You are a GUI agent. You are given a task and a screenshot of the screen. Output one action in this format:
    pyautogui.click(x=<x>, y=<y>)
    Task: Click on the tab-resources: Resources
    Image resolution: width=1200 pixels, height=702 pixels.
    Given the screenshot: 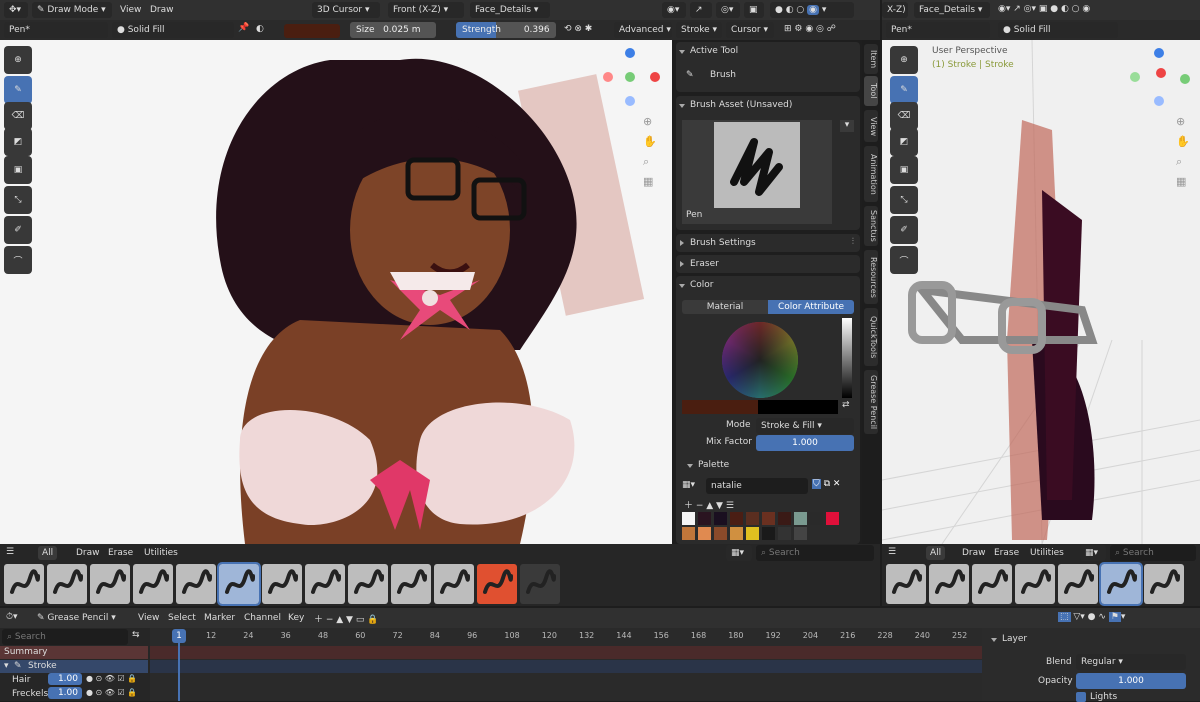 What is the action you would take?
    pyautogui.click(x=871, y=277)
    